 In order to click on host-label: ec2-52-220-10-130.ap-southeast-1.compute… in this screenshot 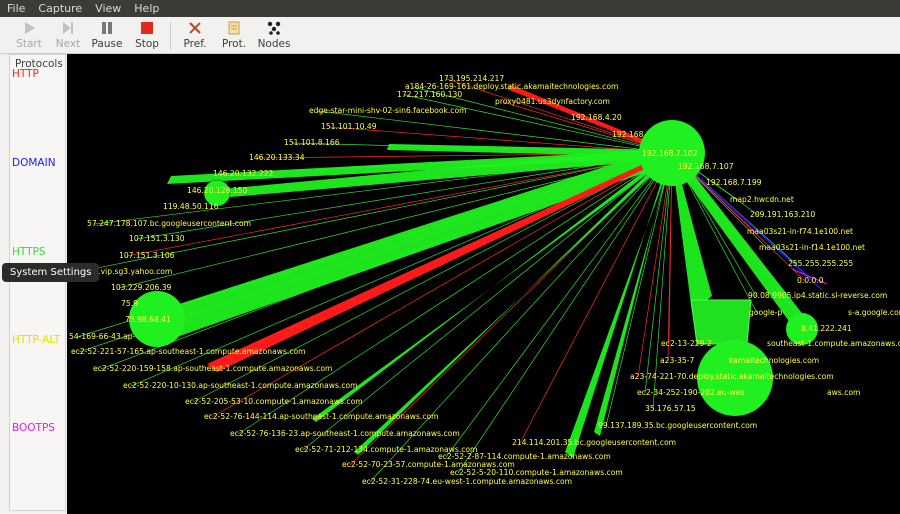, I will do `click(240, 385)`.